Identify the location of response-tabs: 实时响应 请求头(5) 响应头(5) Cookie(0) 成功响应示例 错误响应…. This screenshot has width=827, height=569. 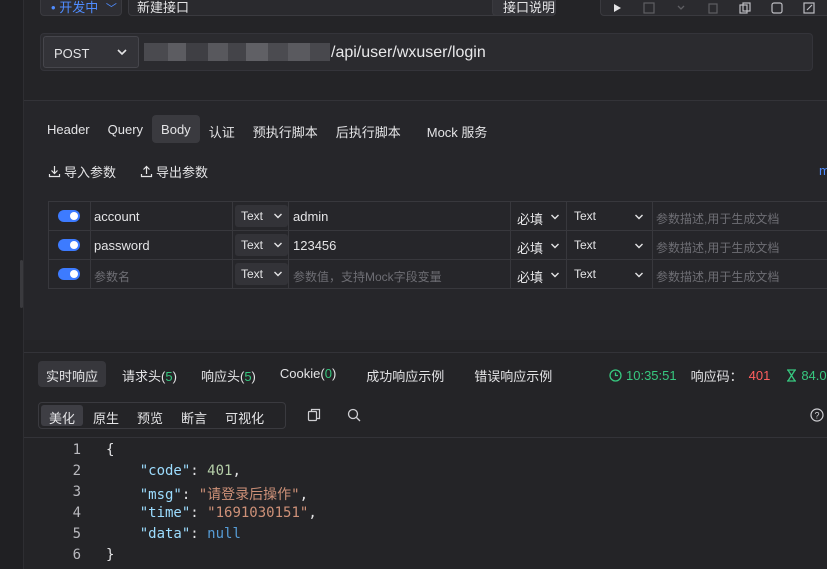
(303, 374).